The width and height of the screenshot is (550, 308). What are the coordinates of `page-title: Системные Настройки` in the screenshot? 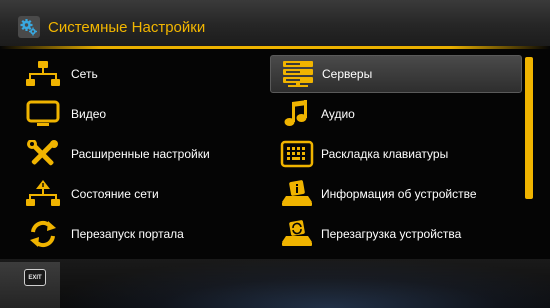 It's located at (127, 27).